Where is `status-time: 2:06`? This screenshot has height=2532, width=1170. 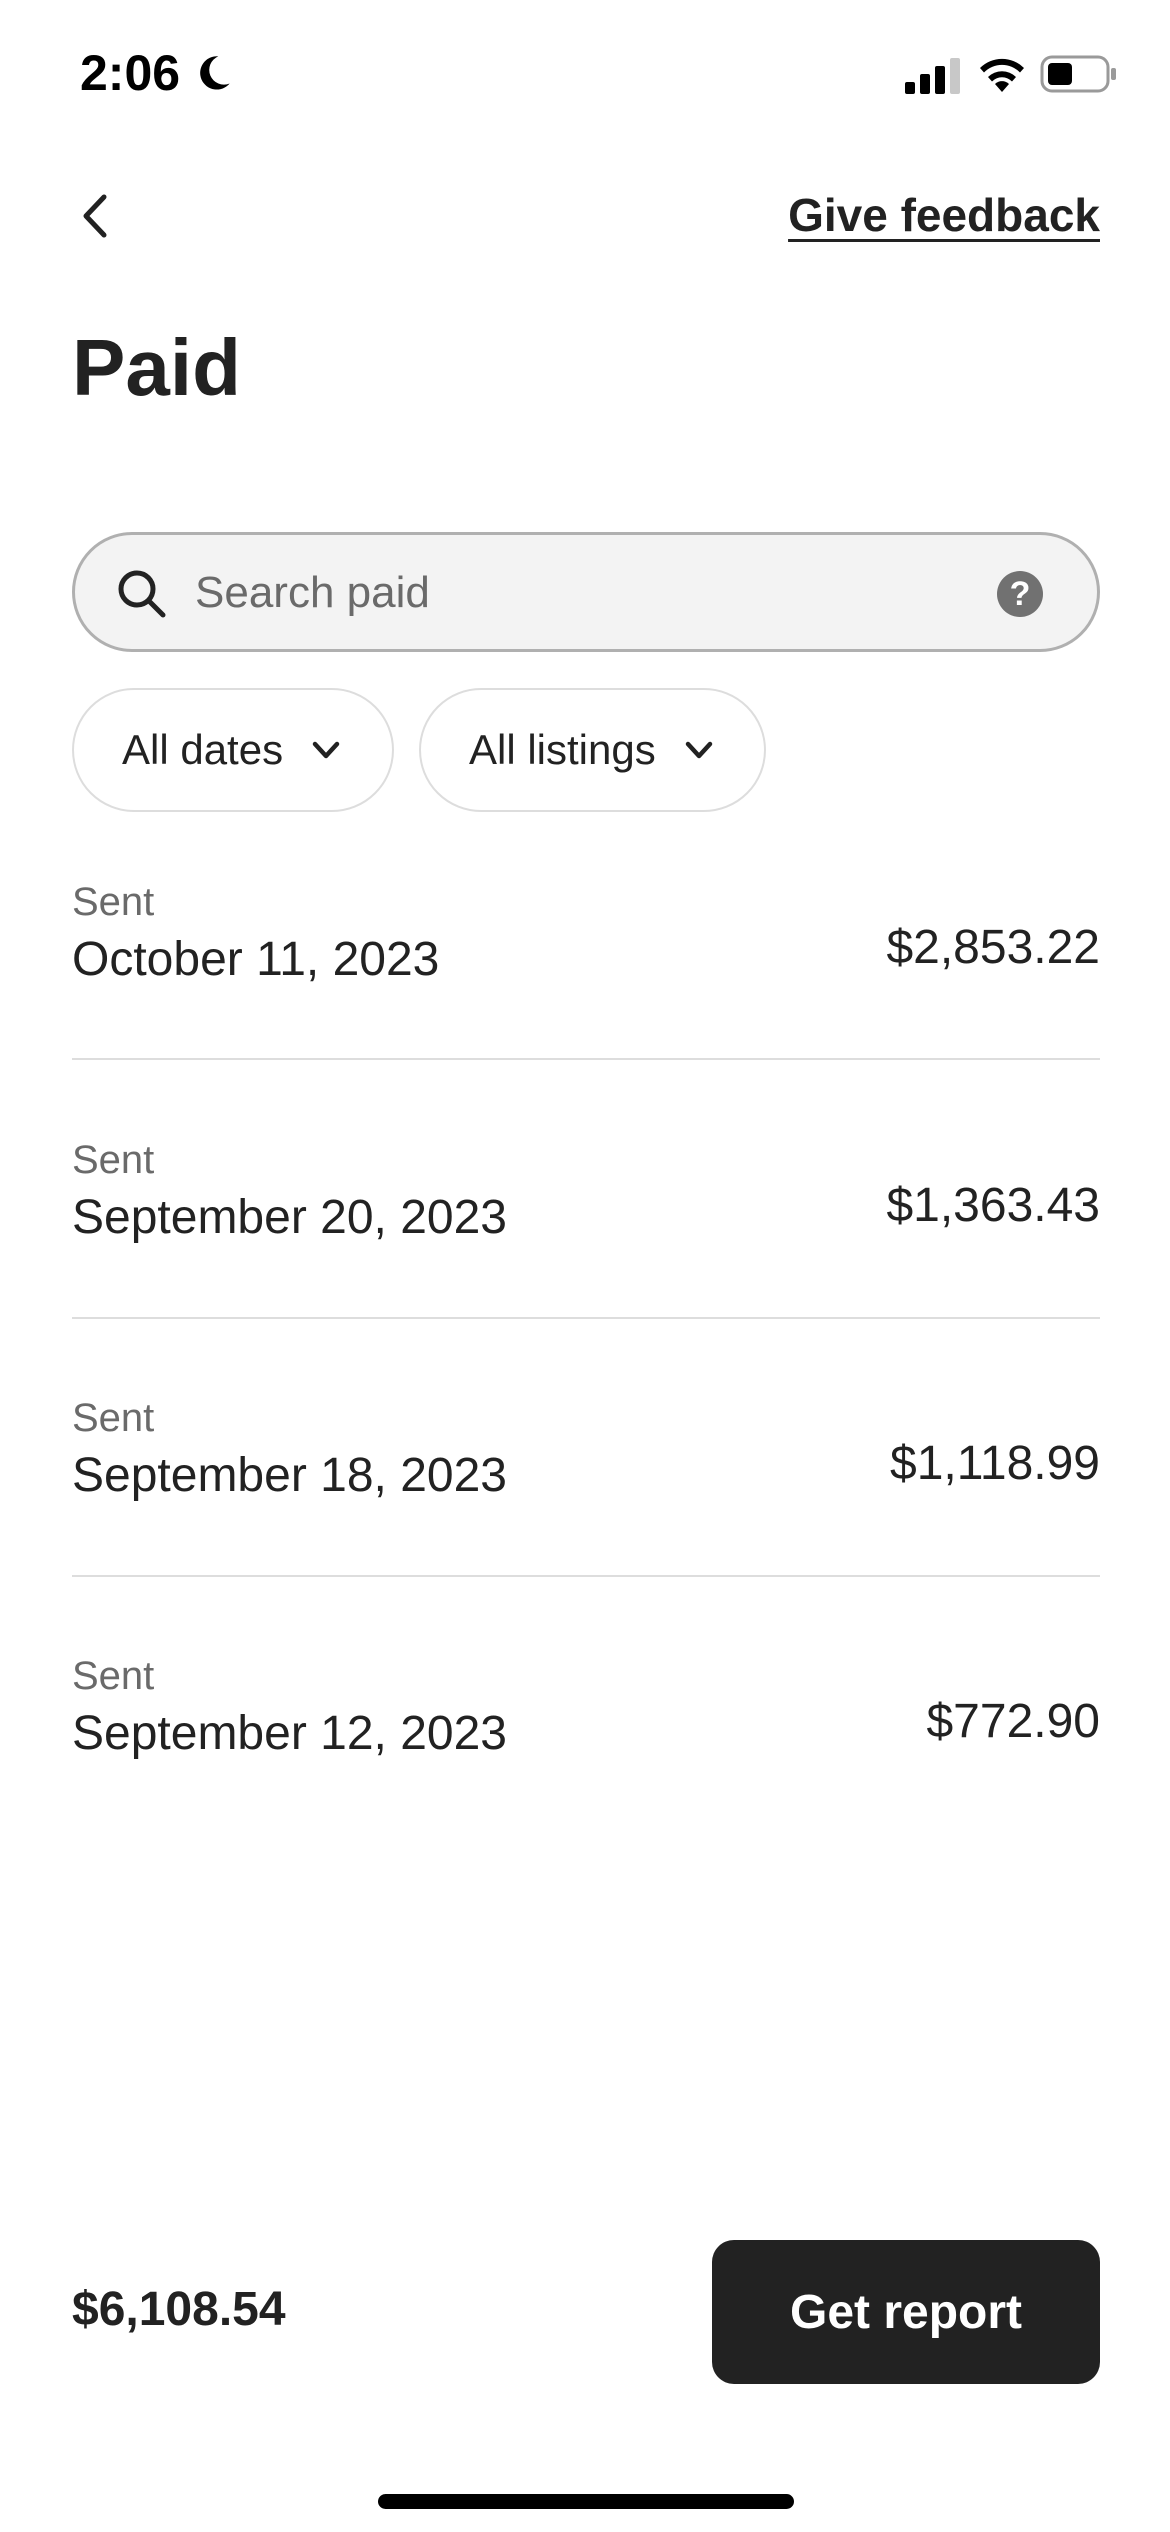
status-time: 2:06 is located at coordinates (130, 73).